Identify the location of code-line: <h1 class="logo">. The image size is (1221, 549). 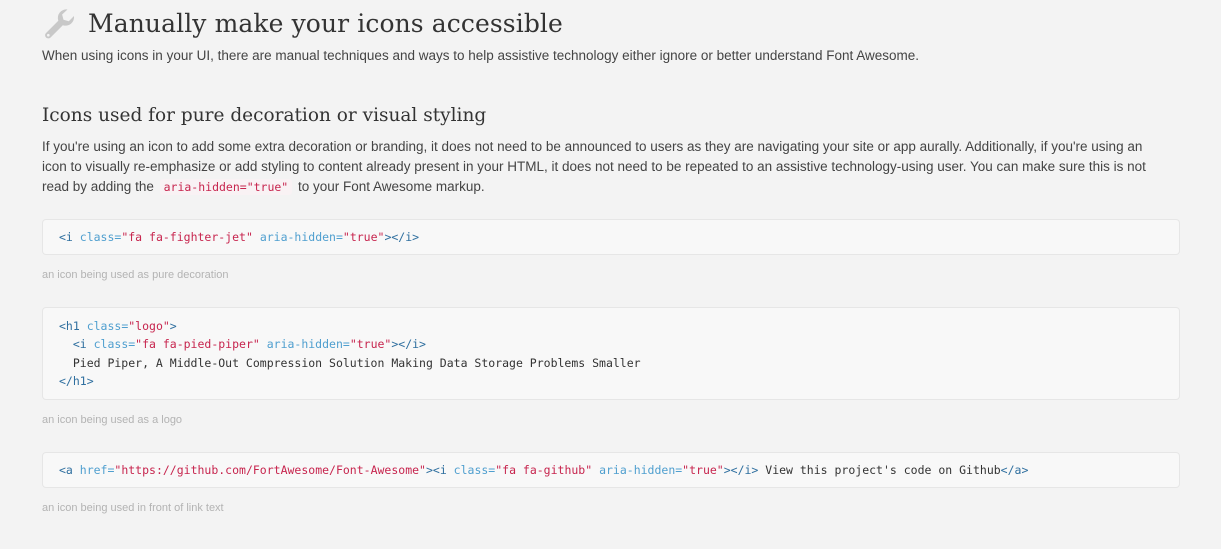
(118, 326).